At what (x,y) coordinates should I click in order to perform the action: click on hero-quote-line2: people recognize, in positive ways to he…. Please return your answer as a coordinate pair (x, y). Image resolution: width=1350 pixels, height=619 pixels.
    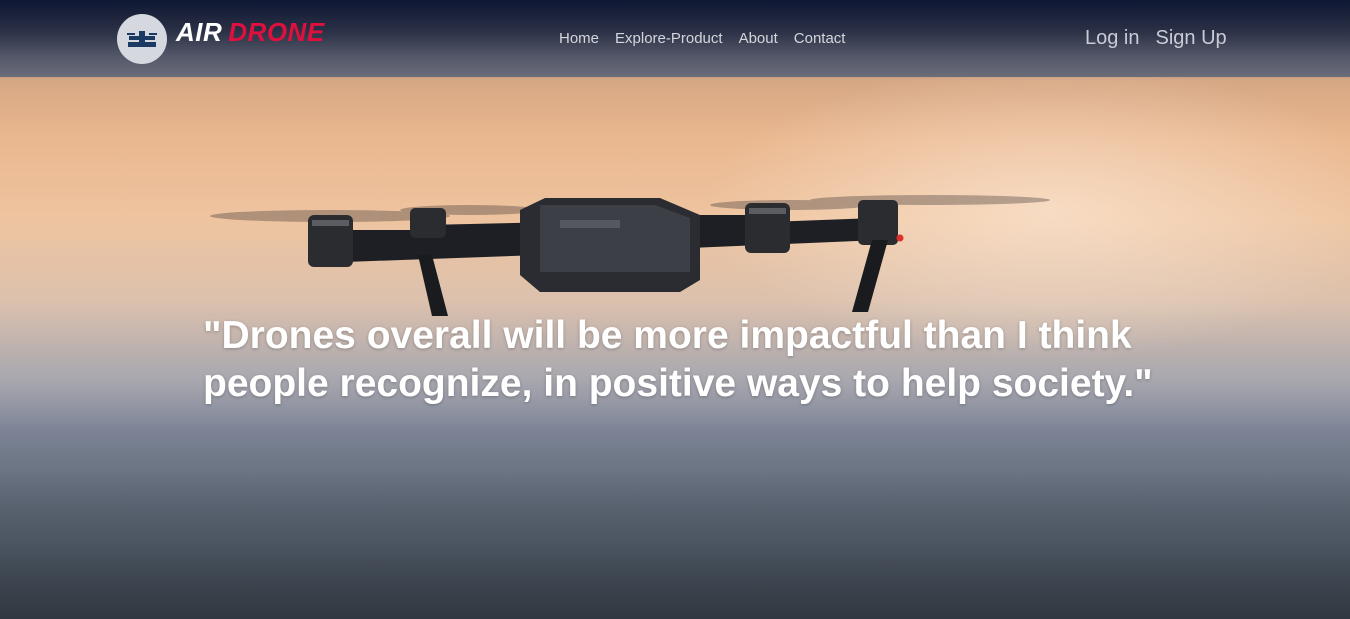
    Looking at the image, I should click on (678, 383).